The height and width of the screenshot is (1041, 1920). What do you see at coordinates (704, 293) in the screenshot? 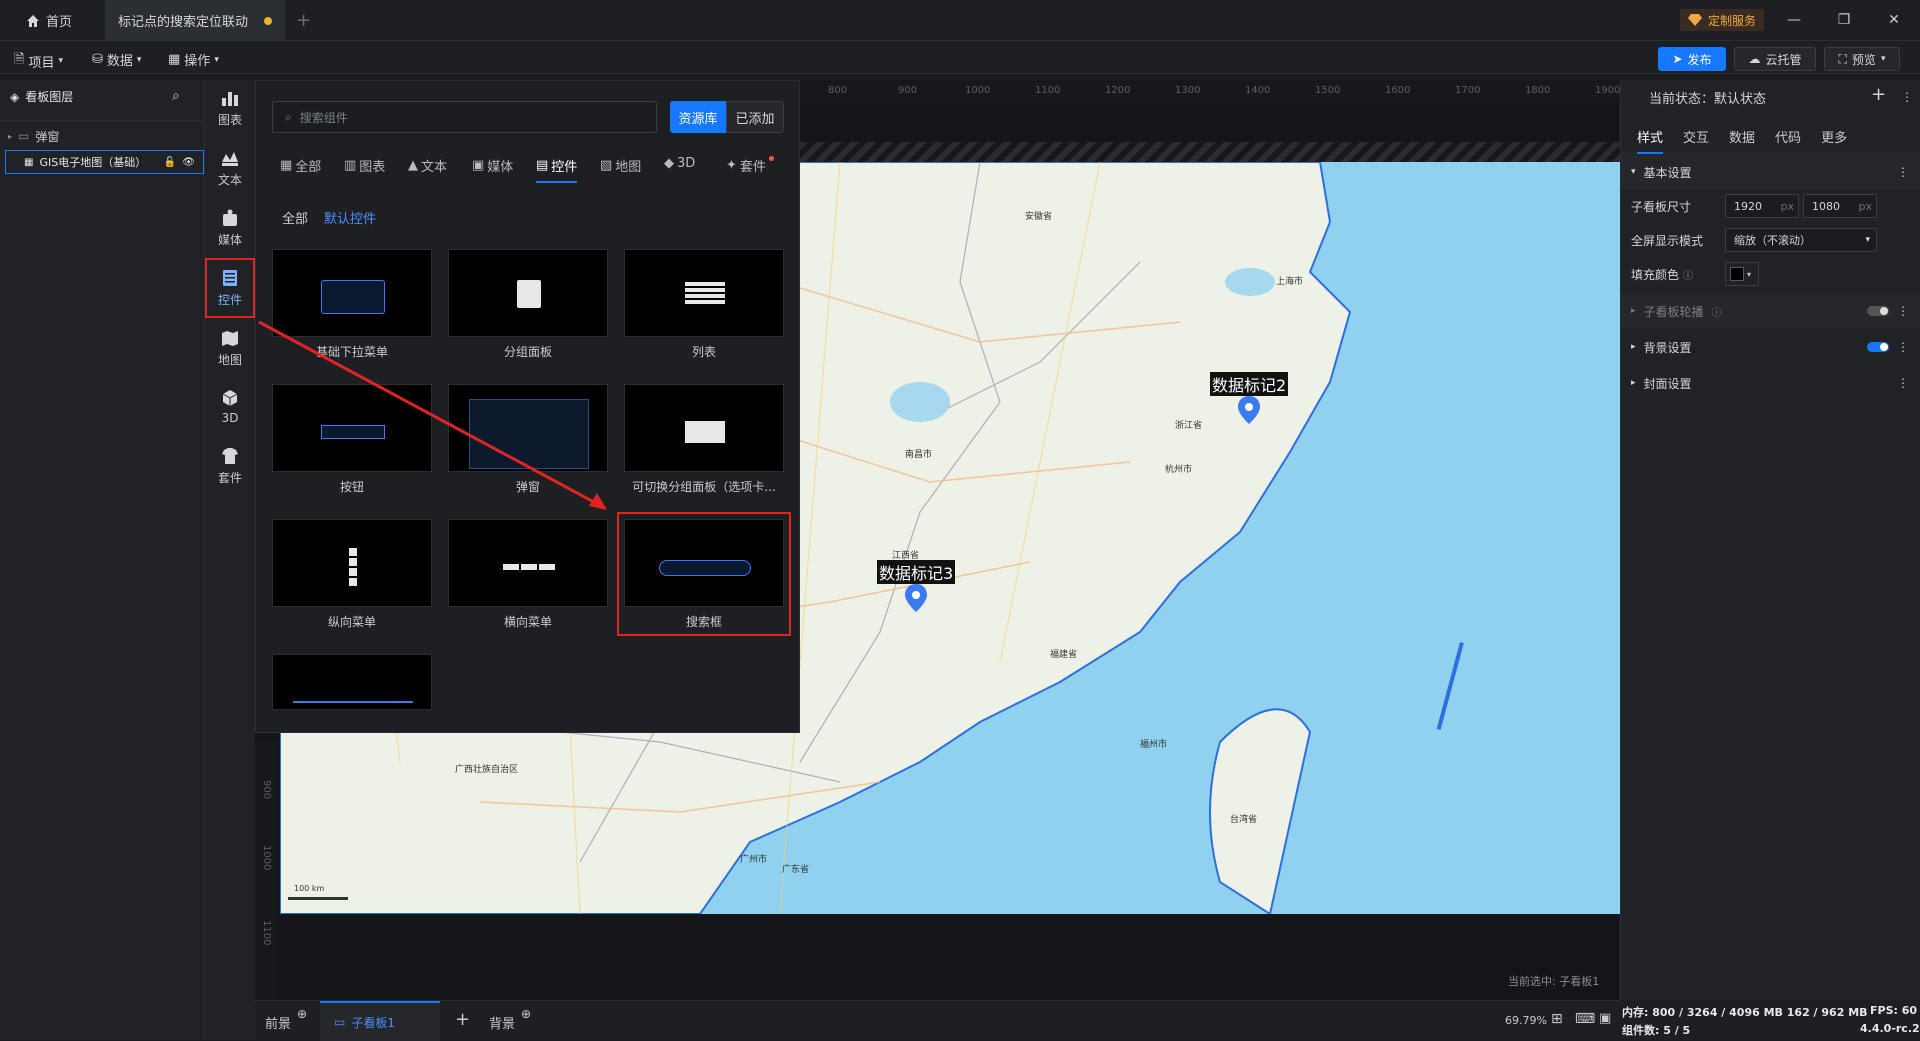
I see `component-card-list` at bounding box center [704, 293].